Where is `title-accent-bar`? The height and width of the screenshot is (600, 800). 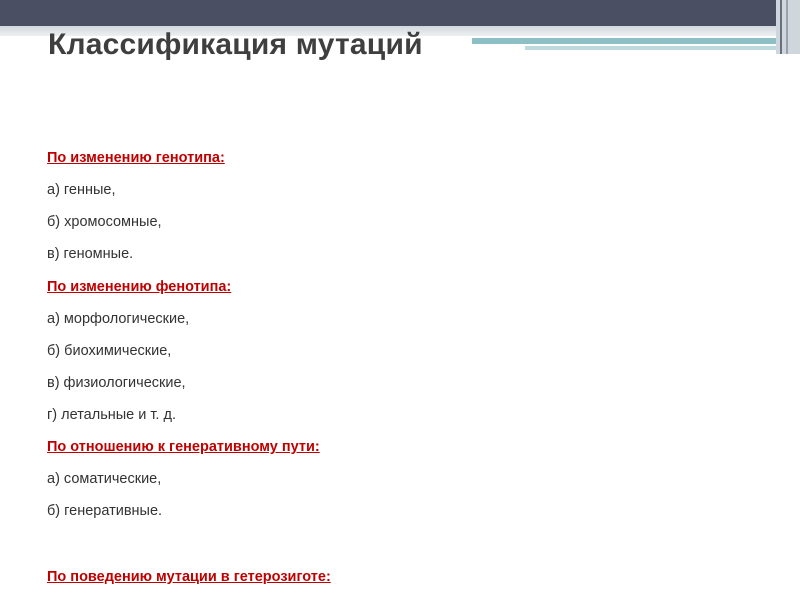 title-accent-bar is located at coordinates (636, 41).